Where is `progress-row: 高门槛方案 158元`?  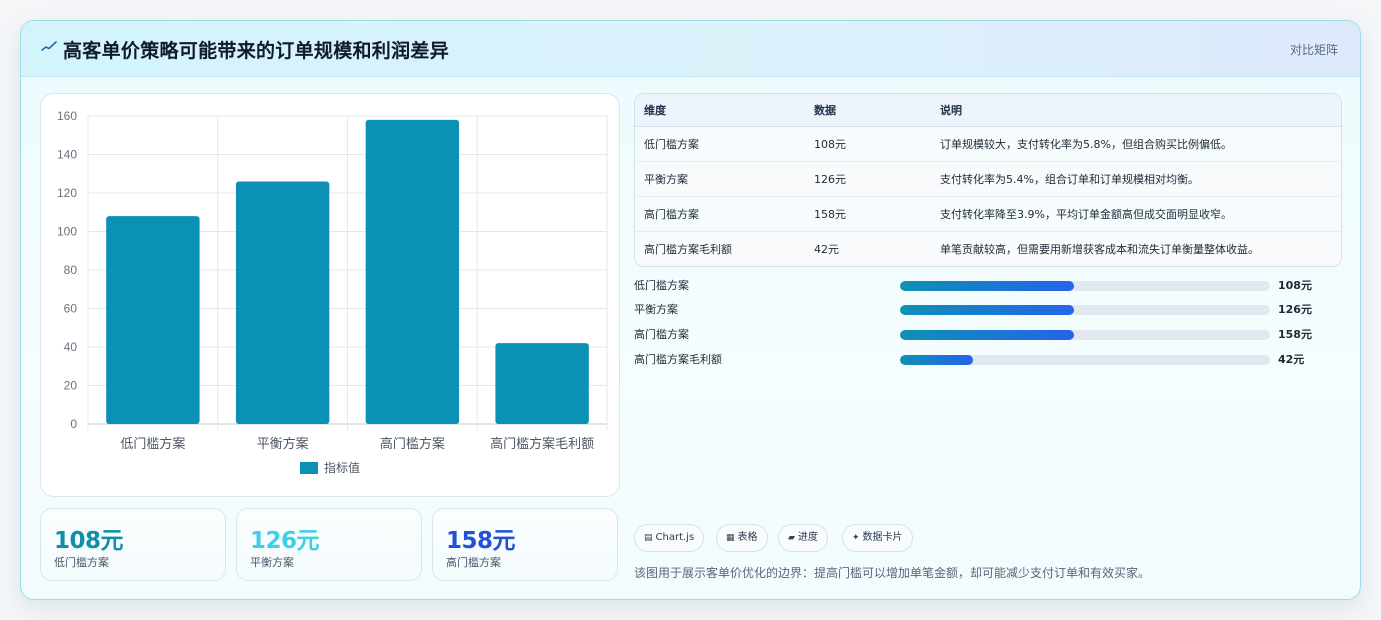 progress-row: 高门槛方案 158元 is located at coordinates (988, 335).